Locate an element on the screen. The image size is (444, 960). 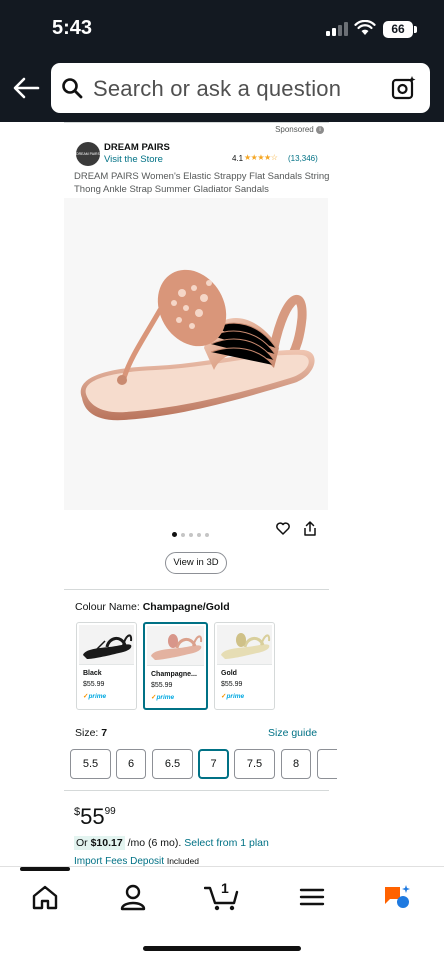
bottom-tab-bar: 1 is located at coordinates (222, 913).